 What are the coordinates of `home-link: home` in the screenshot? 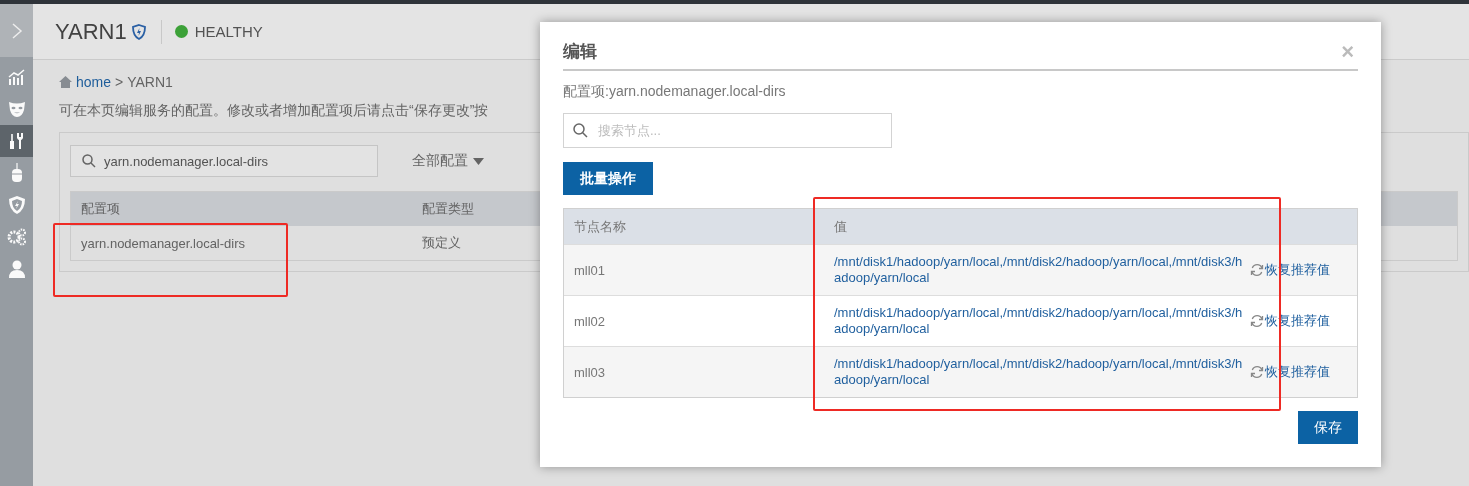 It's located at (94, 82).